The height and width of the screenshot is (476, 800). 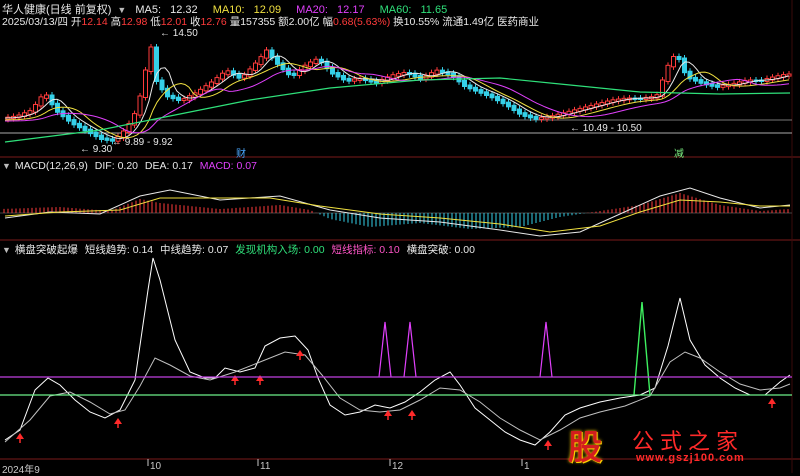 I want to click on watermark-big-char: 股, so click(x=585, y=448).